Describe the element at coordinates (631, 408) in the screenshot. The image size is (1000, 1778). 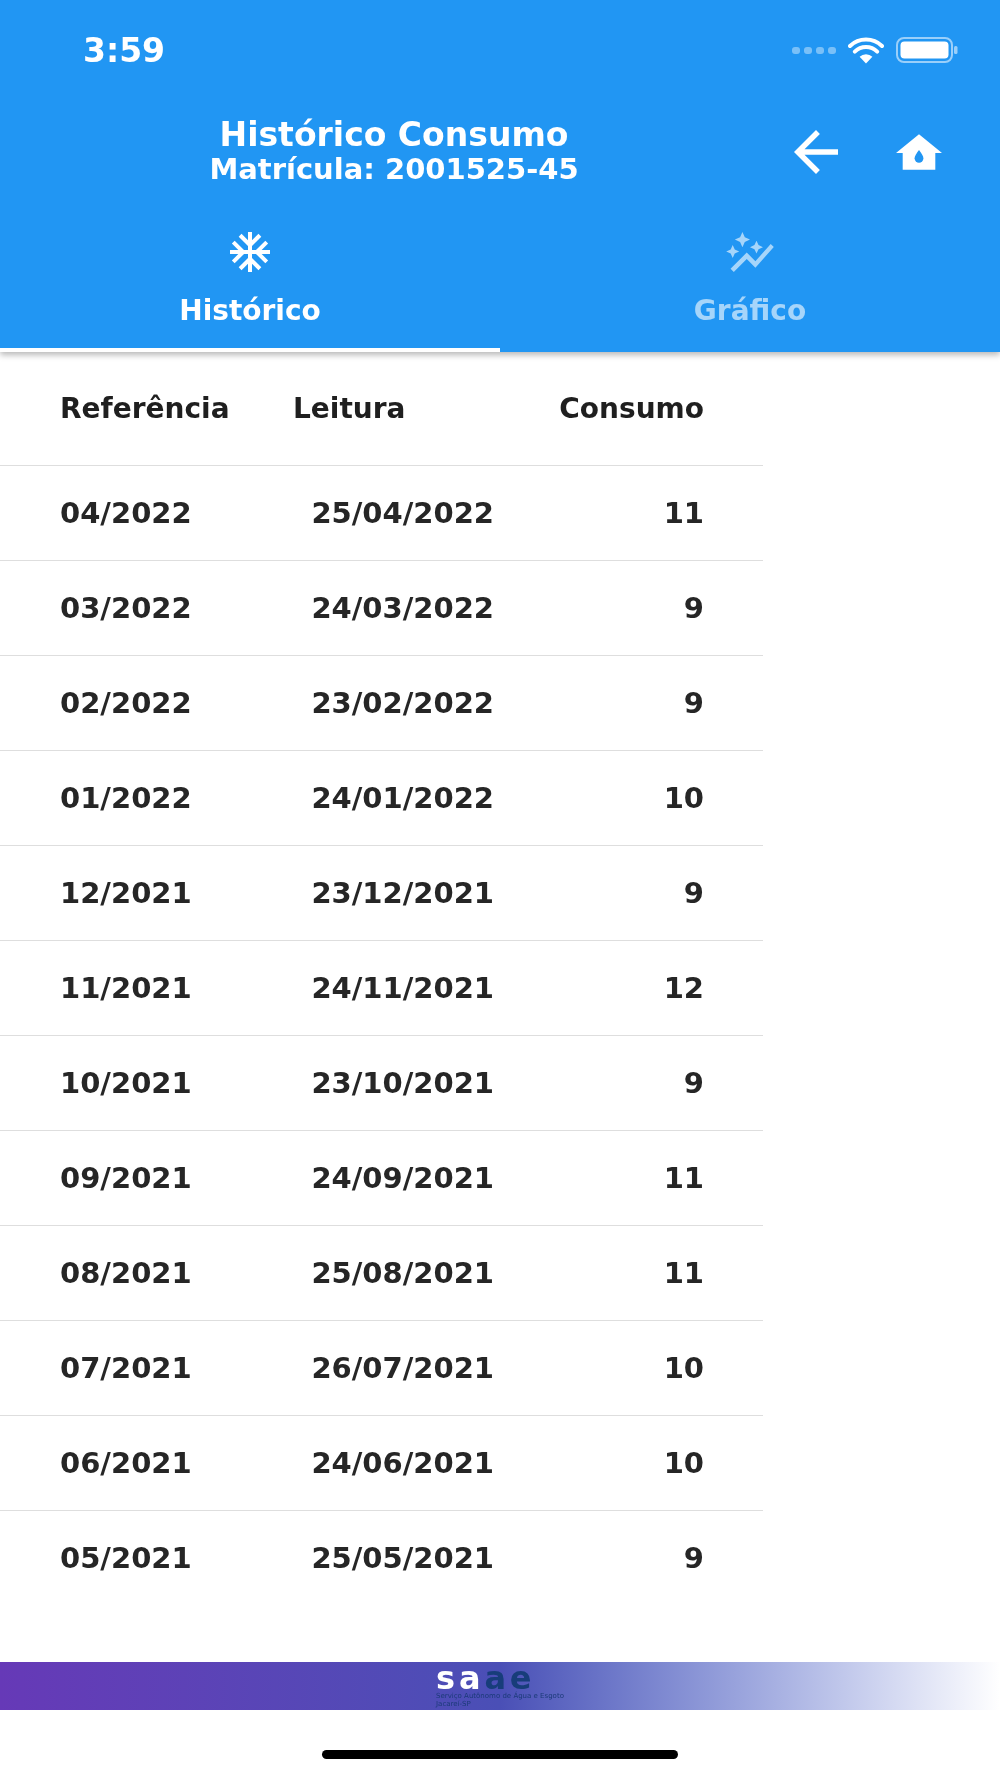
I see `column-header: Consumo` at that location.